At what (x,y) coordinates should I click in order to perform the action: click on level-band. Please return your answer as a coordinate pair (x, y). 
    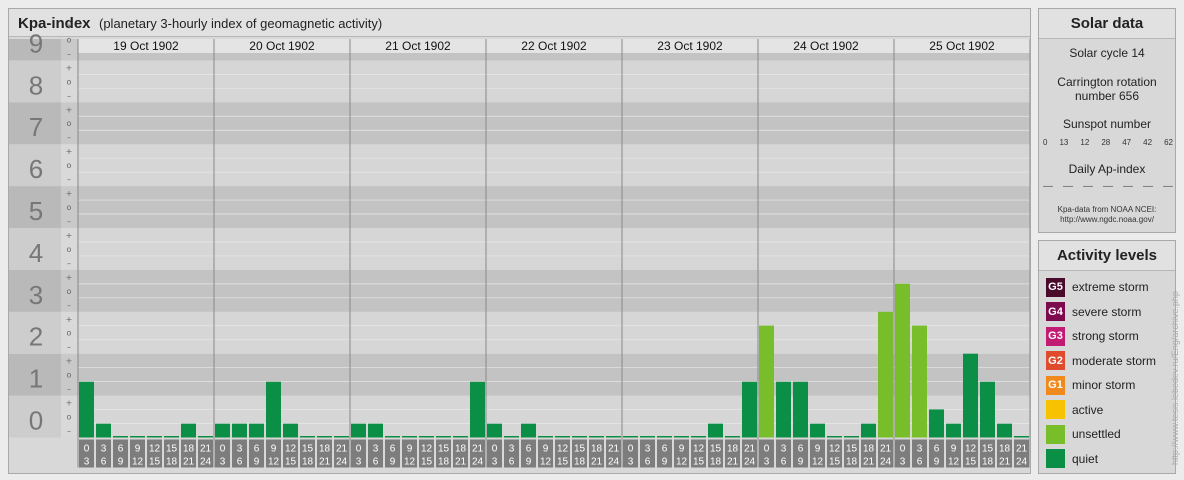
    Looking at the image, I should click on (554, 123).